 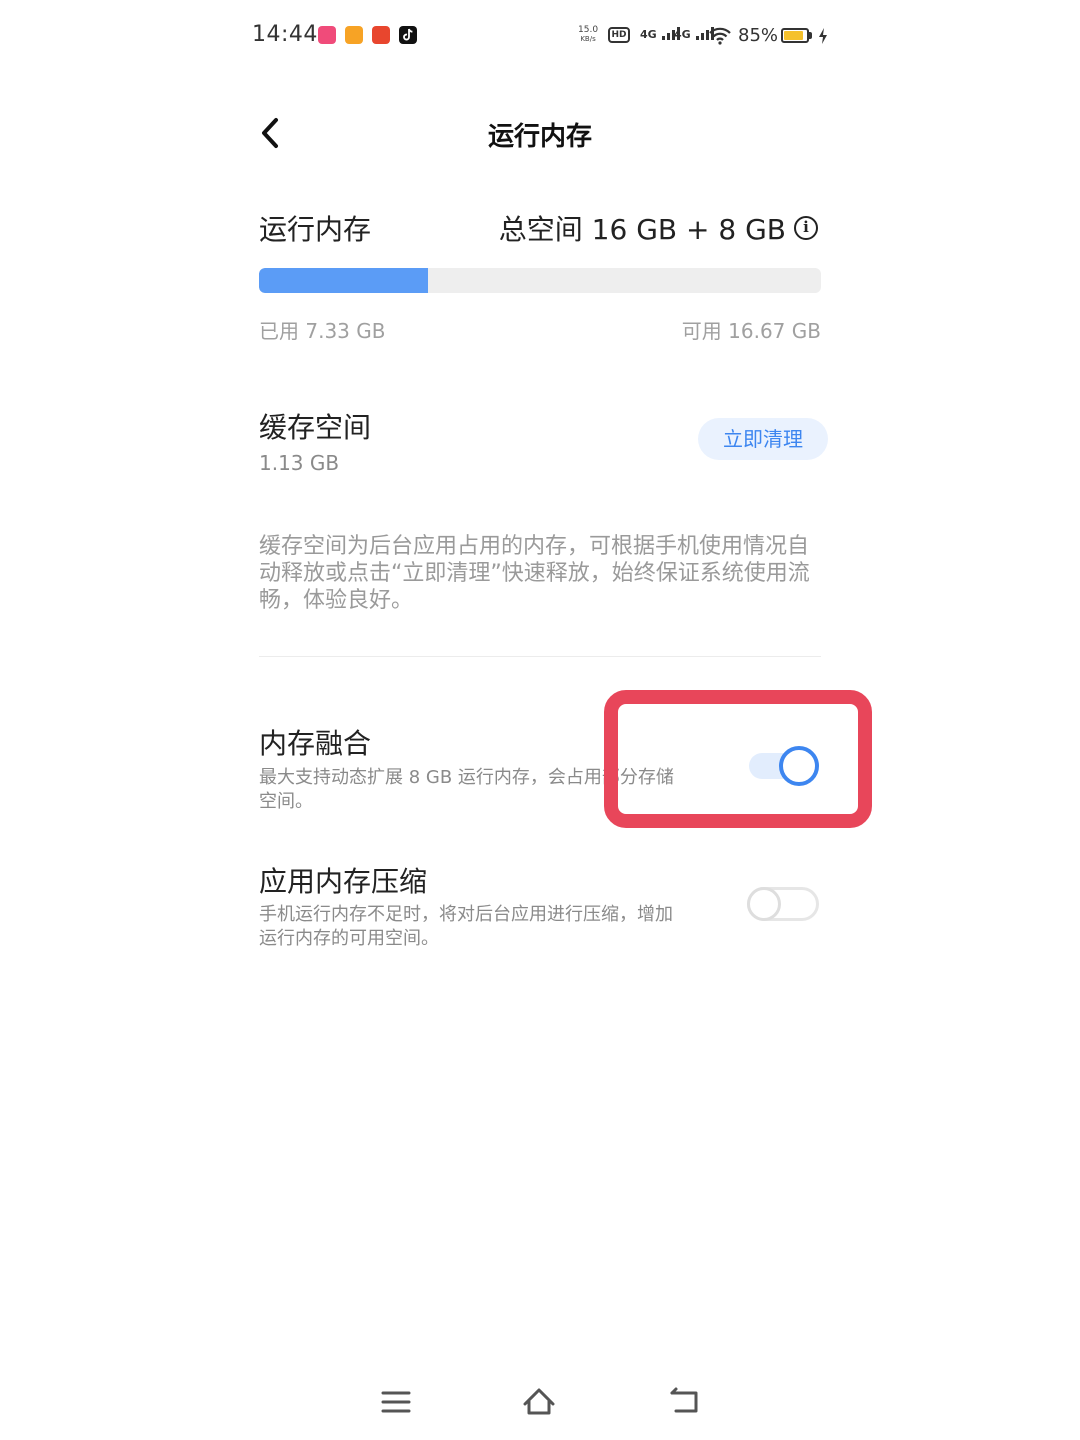 I want to click on hd-voice-icon: HD, so click(x=619, y=35).